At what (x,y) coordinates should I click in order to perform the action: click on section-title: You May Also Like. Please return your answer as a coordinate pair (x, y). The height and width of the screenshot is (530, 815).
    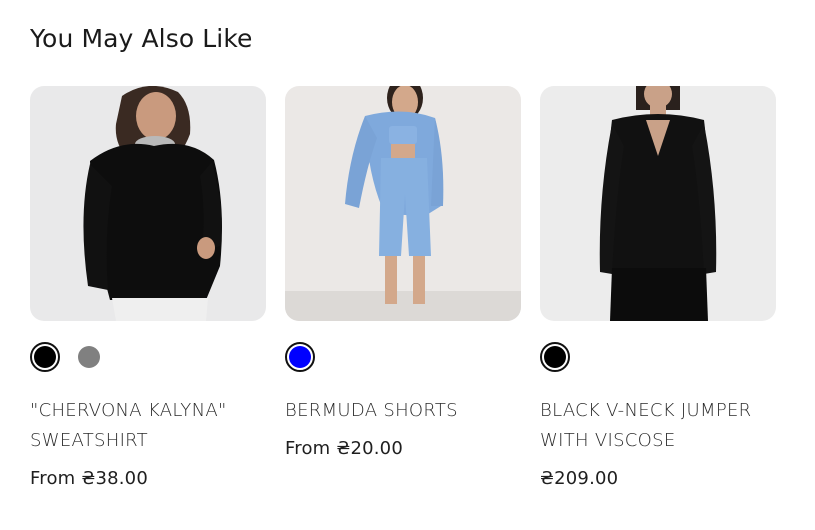
    Looking at the image, I should click on (141, 38).